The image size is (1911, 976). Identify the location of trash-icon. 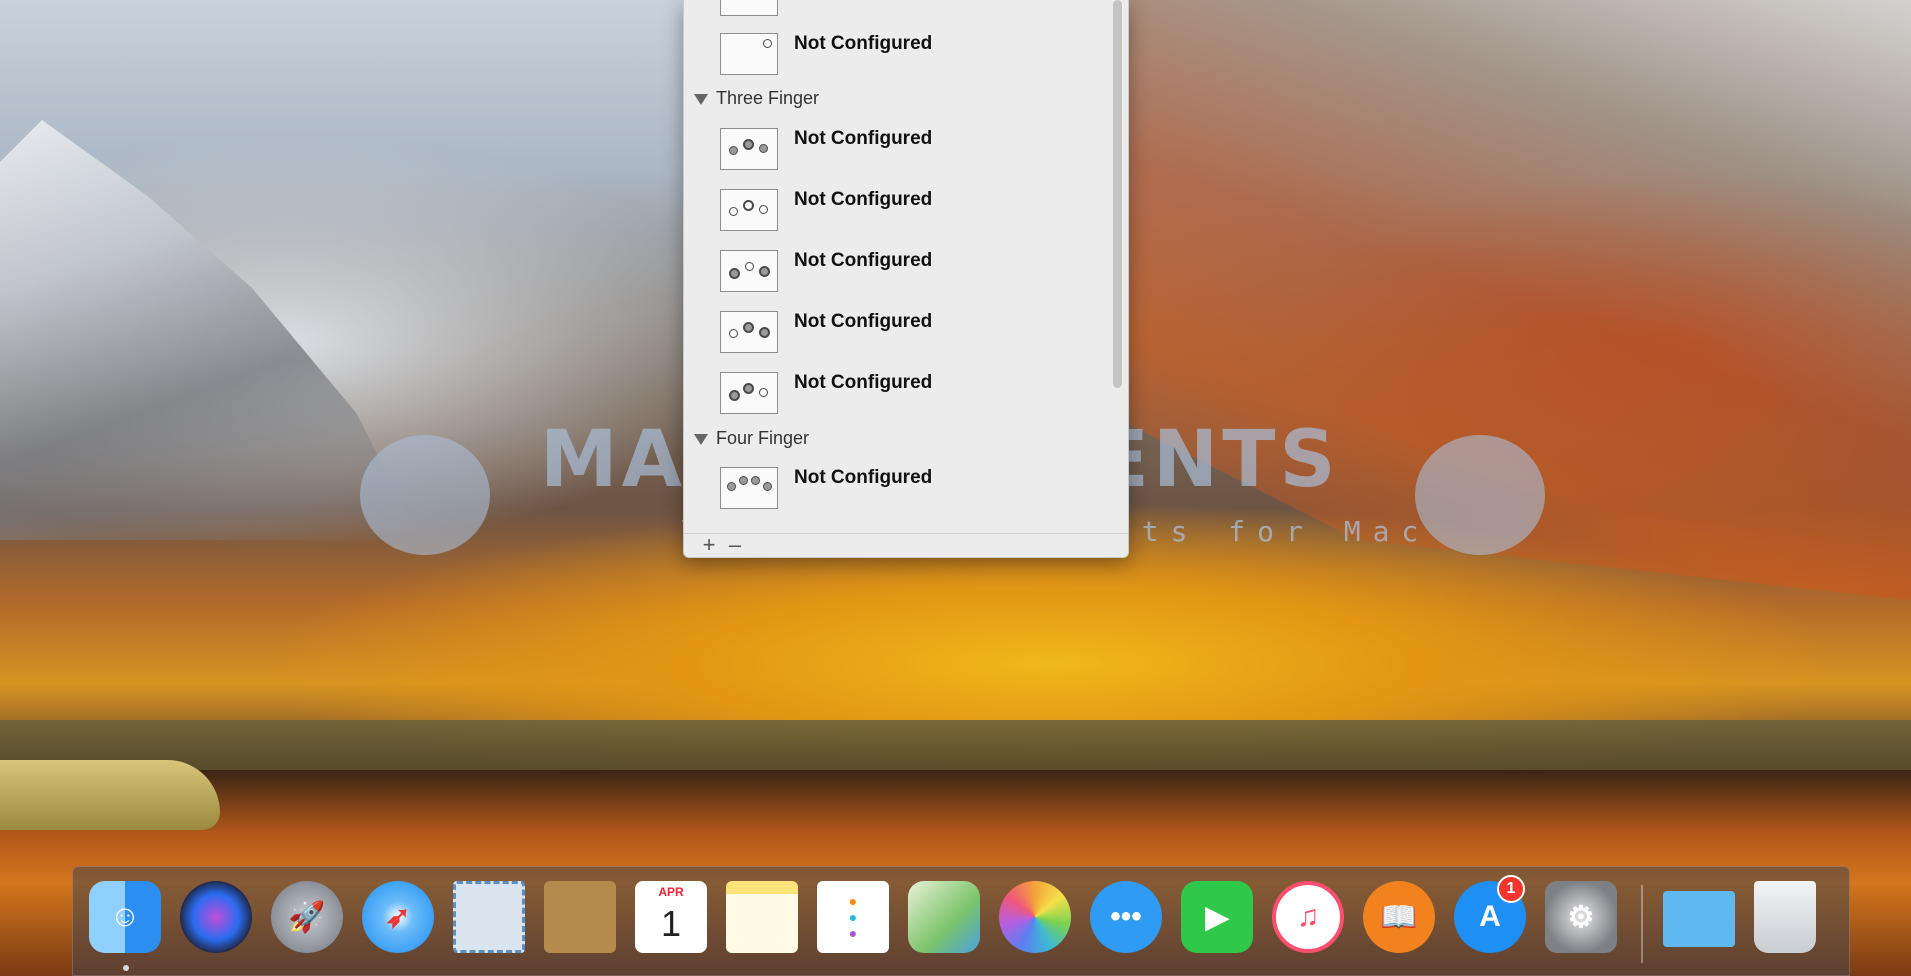
(1785, 917).